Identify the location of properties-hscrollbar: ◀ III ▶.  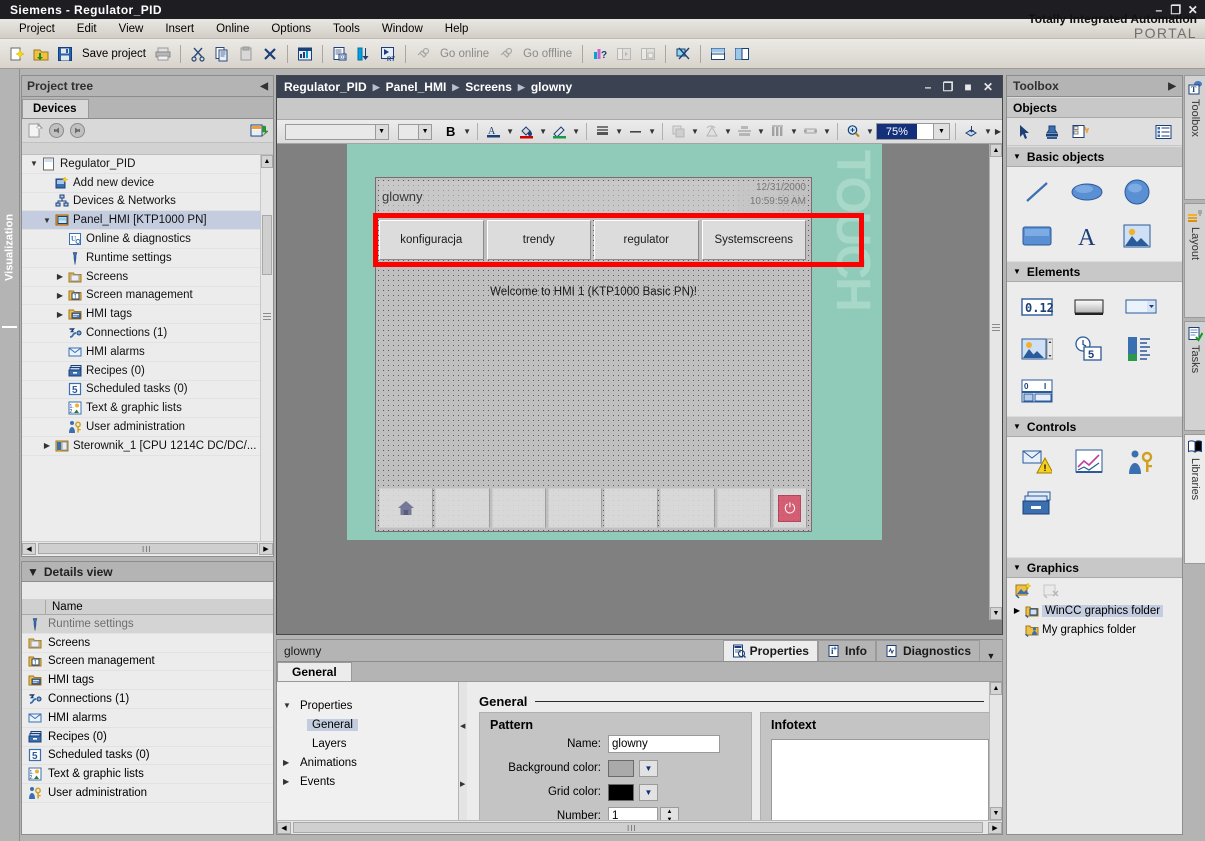
(639, 827).